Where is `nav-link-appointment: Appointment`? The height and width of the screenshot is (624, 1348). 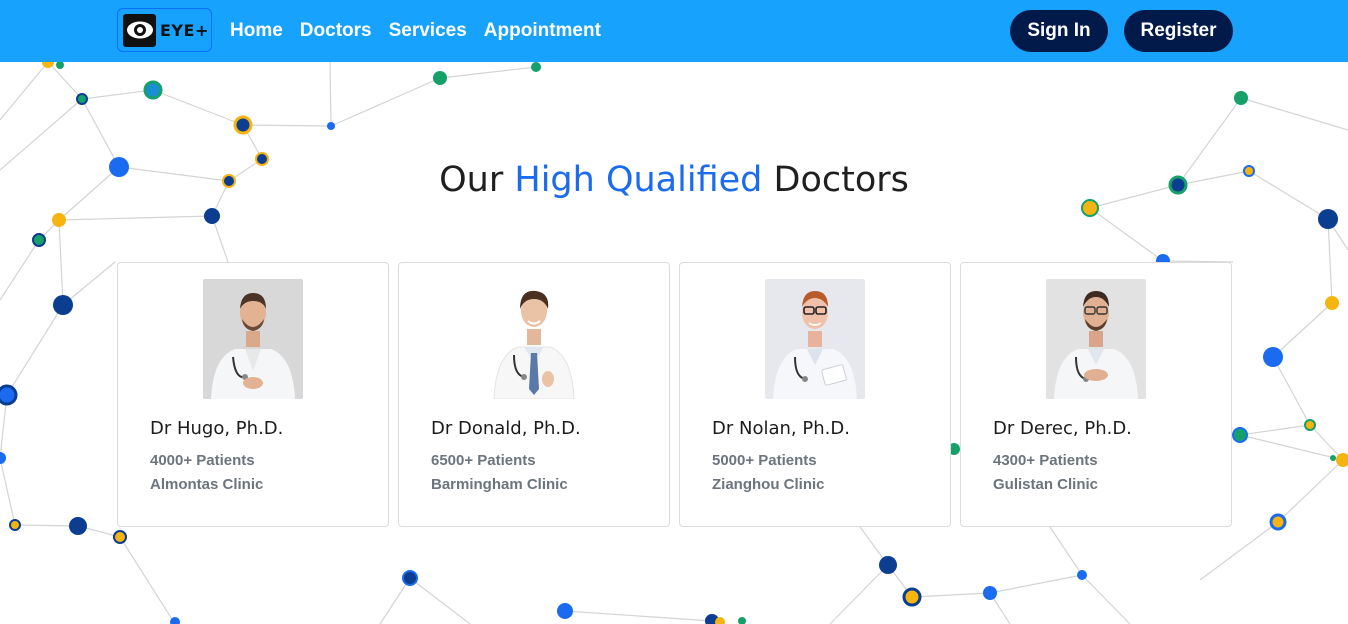 nav-link-appointment: Appointment is located at coordinates (542, 31).